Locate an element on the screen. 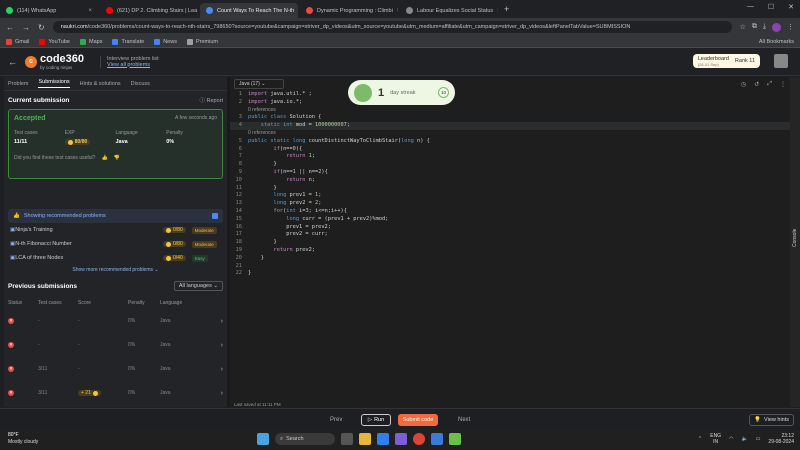  reload-icon: ↻ is located at coordinates (41, 27).